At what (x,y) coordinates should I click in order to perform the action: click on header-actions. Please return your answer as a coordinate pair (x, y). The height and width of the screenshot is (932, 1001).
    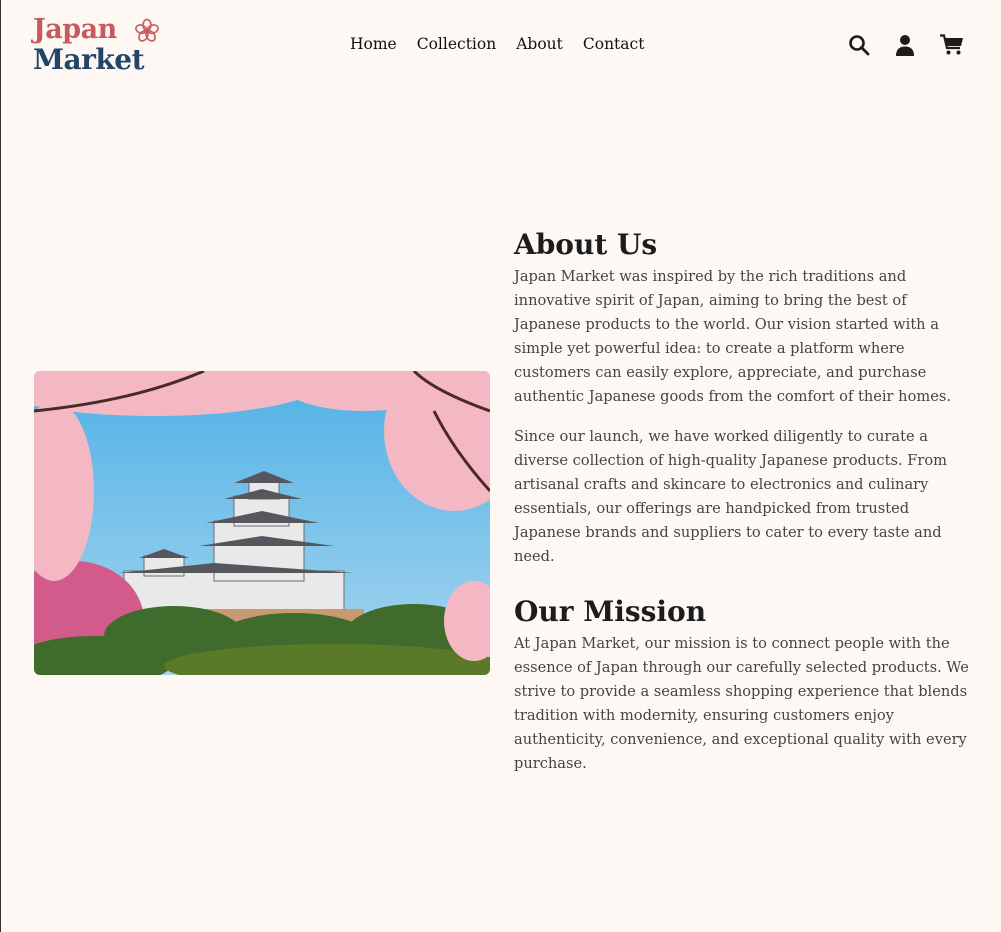
    Looking at the image, I should click on (905, 45).